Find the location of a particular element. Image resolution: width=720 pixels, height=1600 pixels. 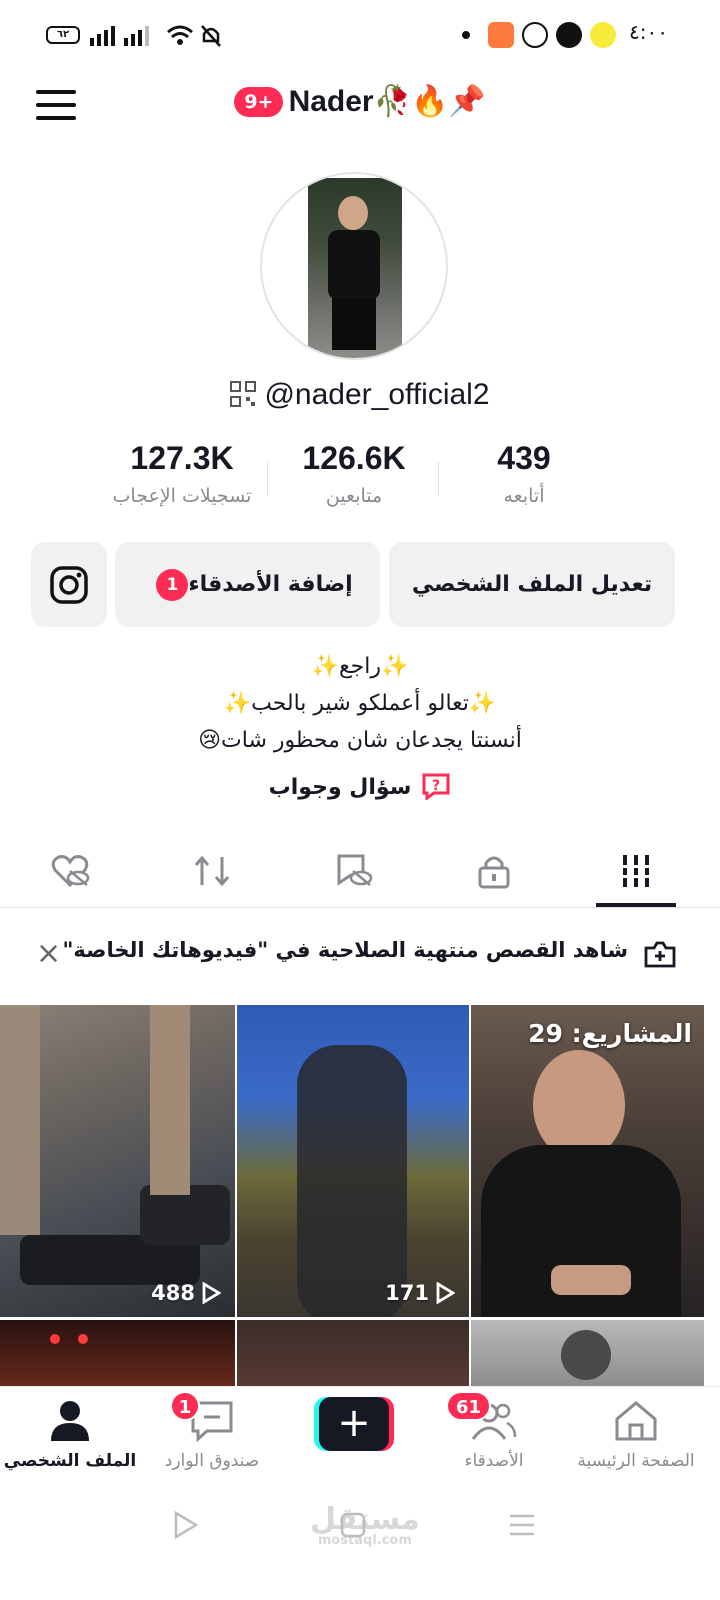

nav-home: الصفحة الرئيسية is located at coordinates (636, 1435).